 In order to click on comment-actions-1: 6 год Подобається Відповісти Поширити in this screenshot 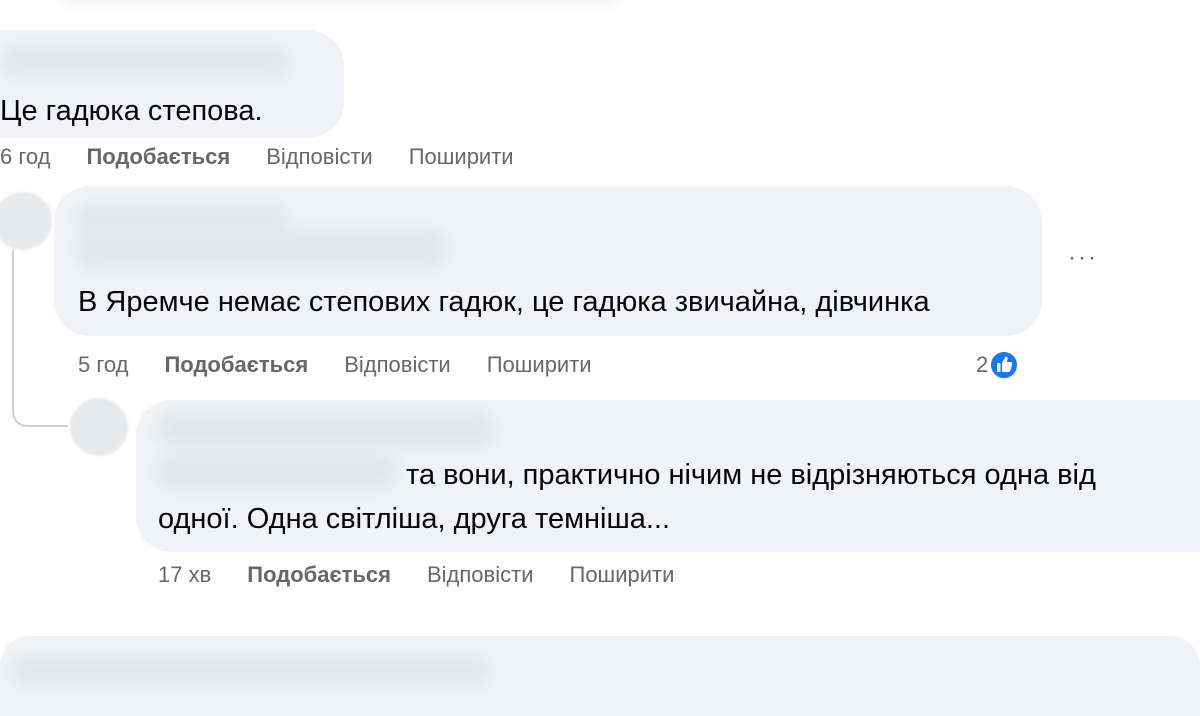, I will do `click(275, 157)`.